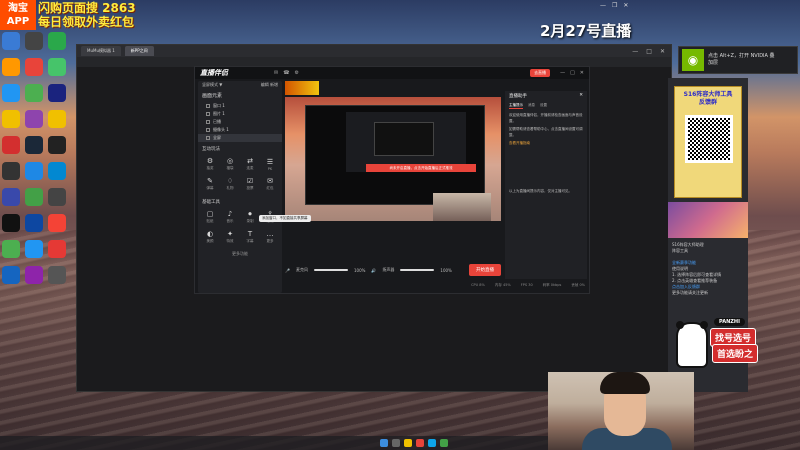 The height and width of the screenshot is (450, 800). Describe the element at coordinates (543, 106) in the screenshot. I see `tab-settings: 设置` at that location.